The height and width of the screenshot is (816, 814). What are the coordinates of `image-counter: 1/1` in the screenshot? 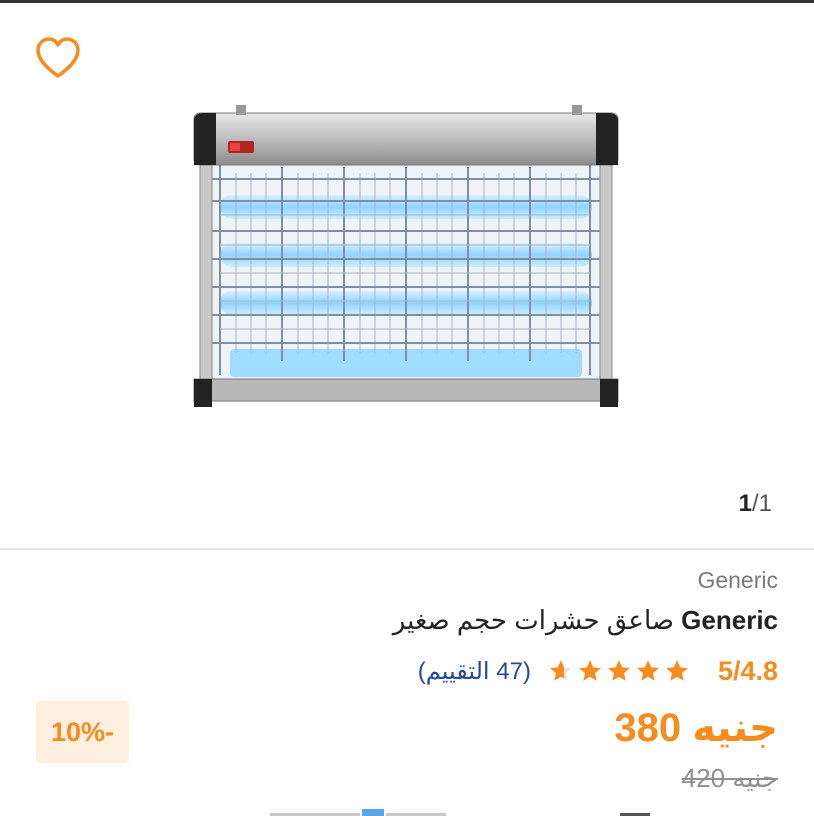 It's located at (755, 504).